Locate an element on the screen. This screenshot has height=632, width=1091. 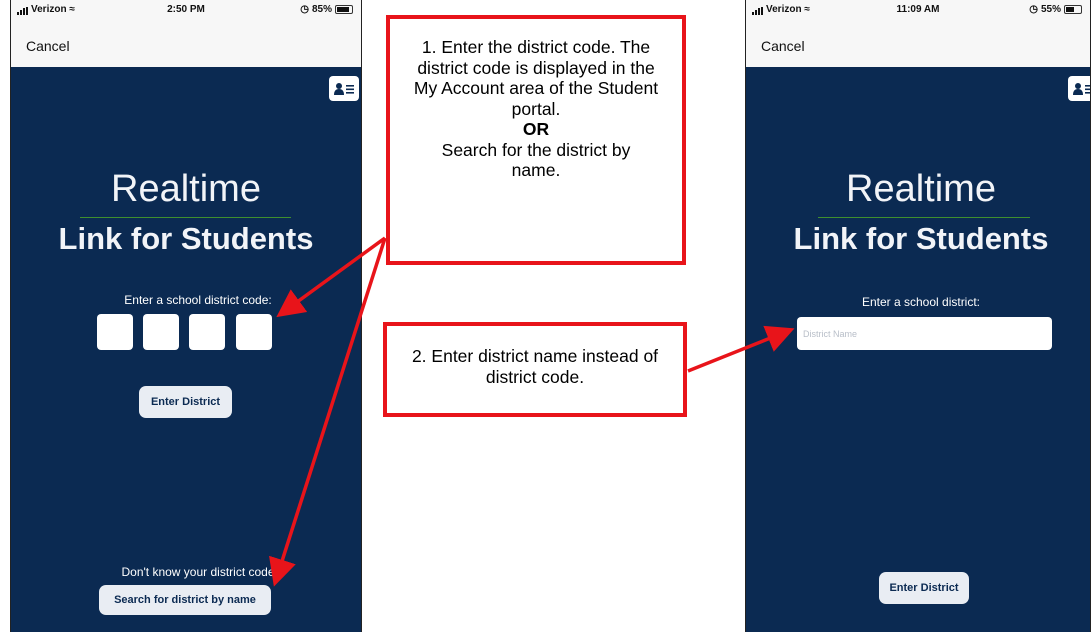
arrow-to-code-input is located at coordinates (331, 277).